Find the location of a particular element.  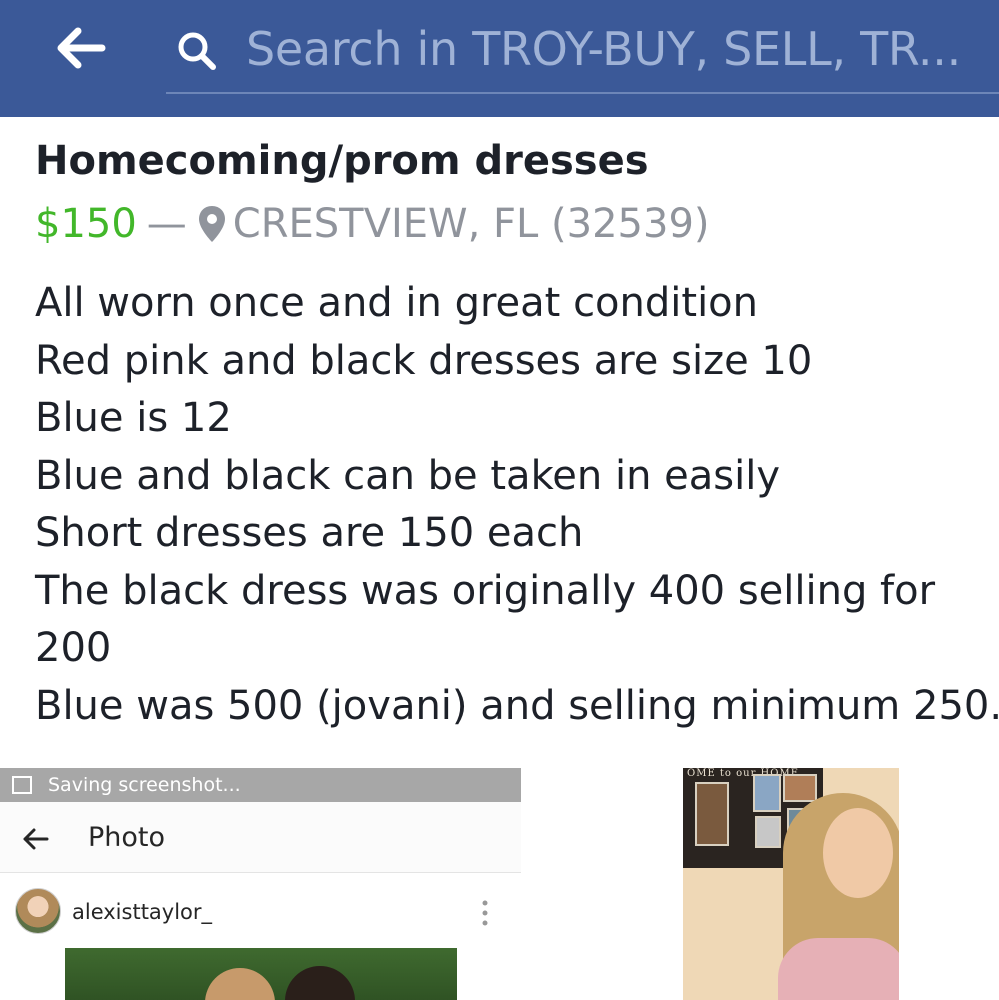

post-image is located at coordinates (261, 974).